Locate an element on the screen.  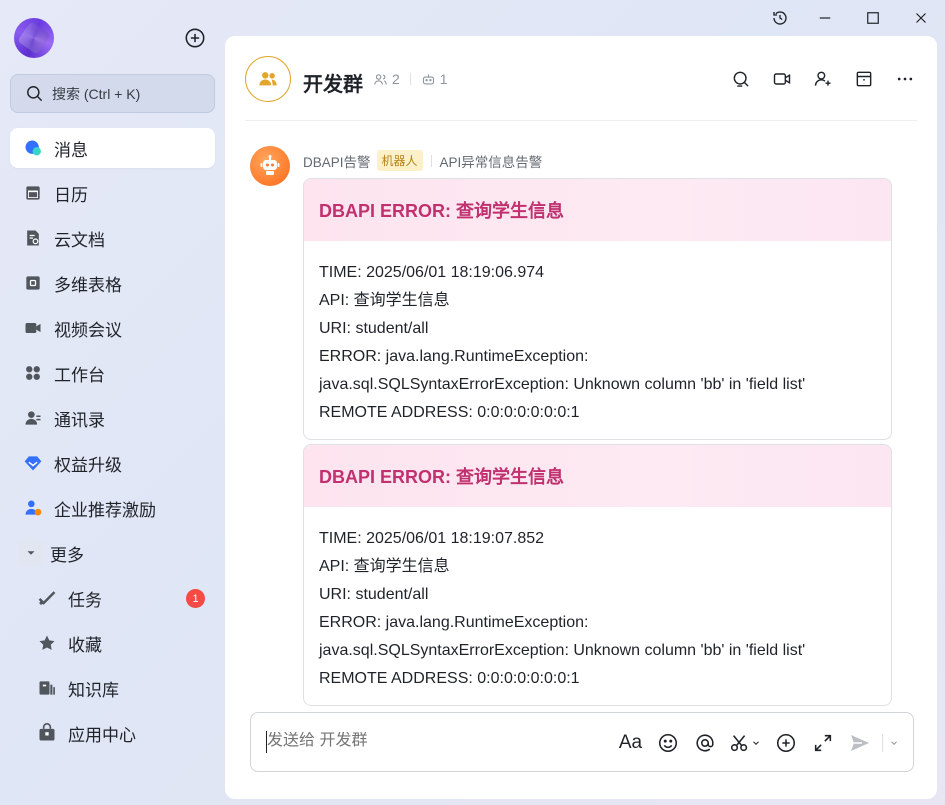
video-icon is located at coordinates (33, 328).